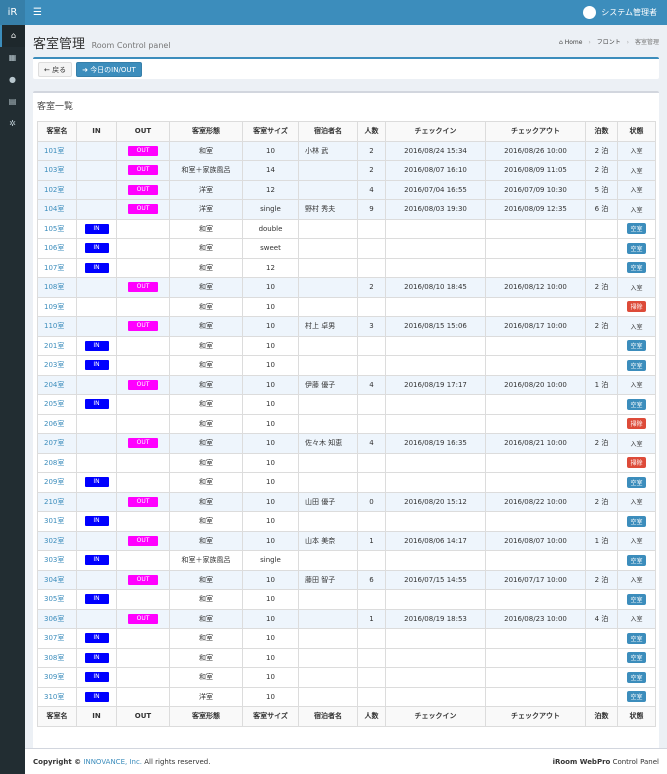  What do you see at coordinates (143, 560) in the screenshot?
I see `out-cell` at bounding box center [143, 560].